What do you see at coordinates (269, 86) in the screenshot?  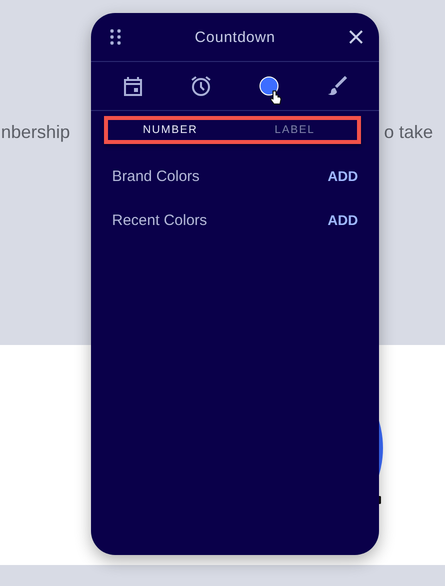 I see `color-swatch-icon` at bounding box center [269, 86].